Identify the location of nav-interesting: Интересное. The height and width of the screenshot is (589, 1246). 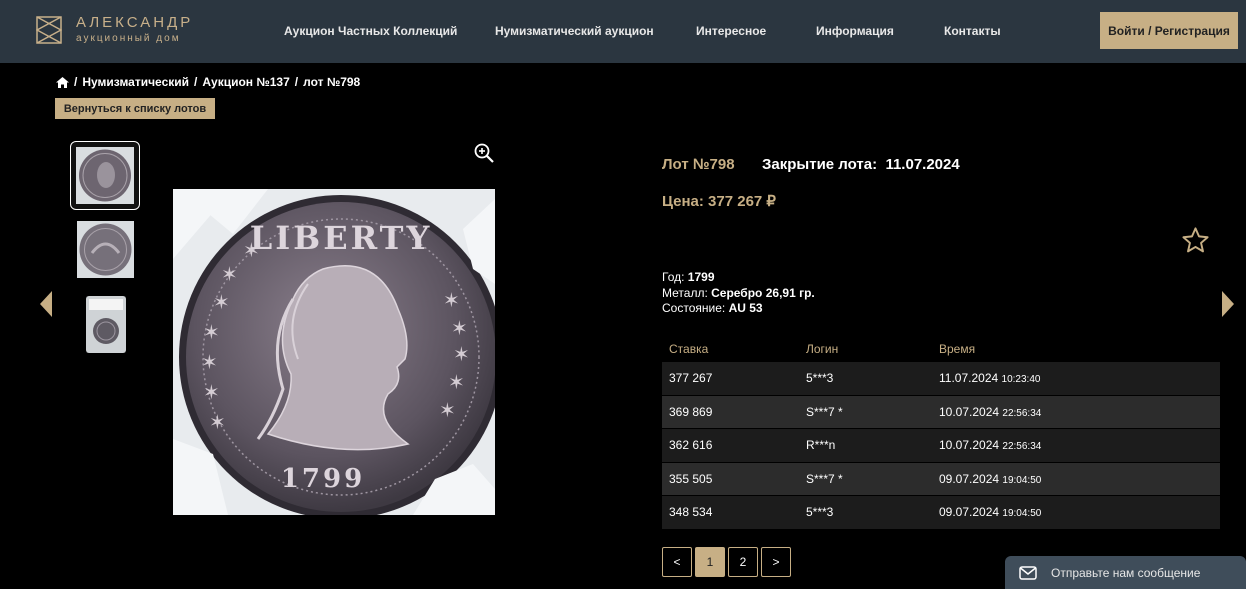
(731, 31).